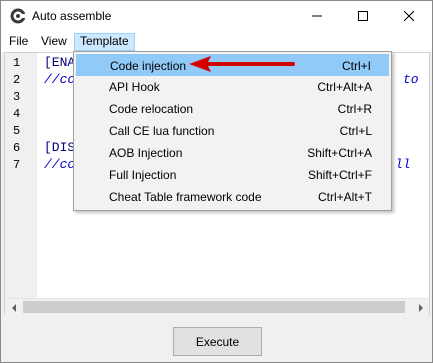  What do you see at coordinates (355, 131) in the screenshot?
I see `menu-item-shortcut: Ctrl+L` at bounding box center [355, 131].